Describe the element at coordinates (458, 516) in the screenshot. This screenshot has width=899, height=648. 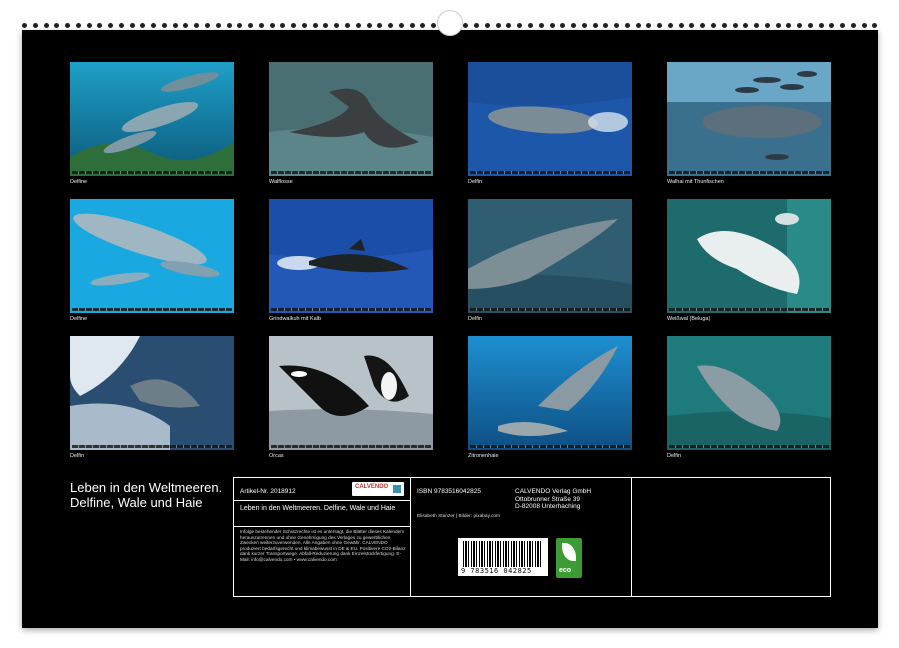
I see `image-credits: Elisabeth Stanzer | Bilder: pixabay.com` at that location.